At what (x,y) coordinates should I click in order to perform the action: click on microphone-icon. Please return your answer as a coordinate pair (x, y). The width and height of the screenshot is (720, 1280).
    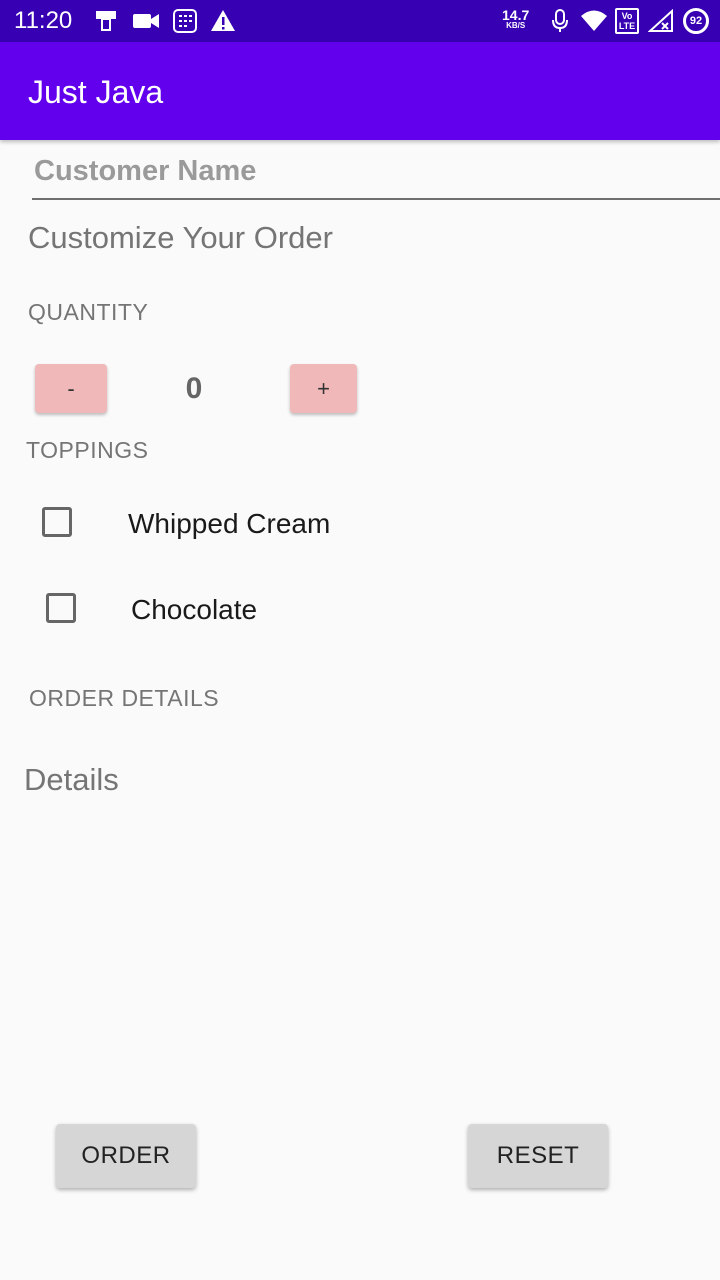
    Looking at the image, I should click on (560, 20).